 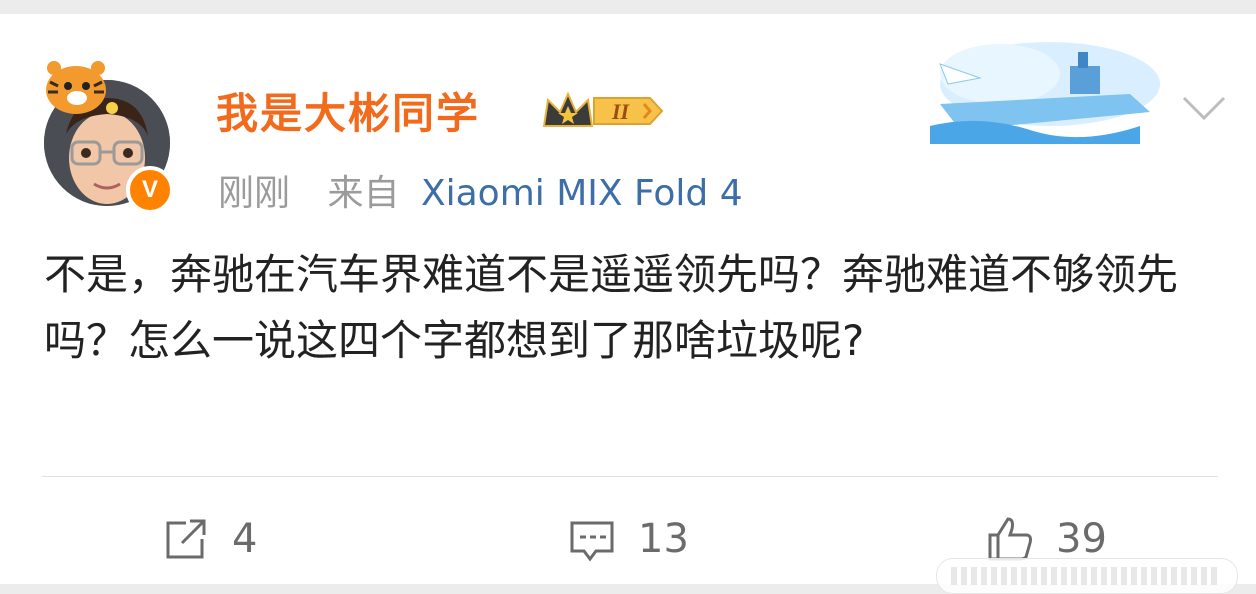 I want to click on comment-count: 13, so click(x=663, y=539).